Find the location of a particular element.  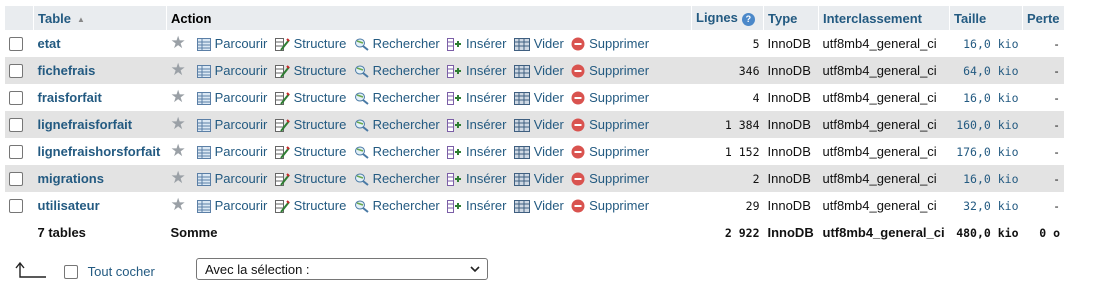

table-name-link: etat is located at coordinates (49, 43).